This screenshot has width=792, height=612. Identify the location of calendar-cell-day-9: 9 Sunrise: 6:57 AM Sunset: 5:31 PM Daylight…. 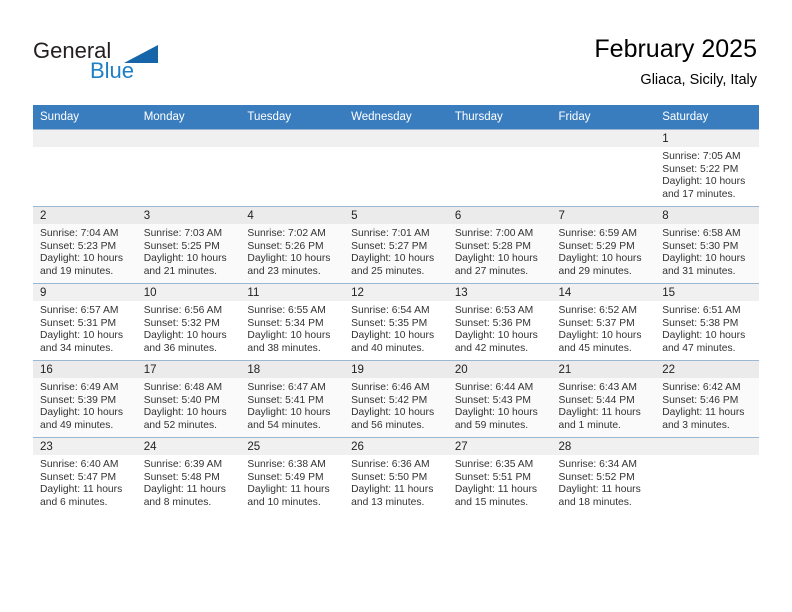
(85, 322).